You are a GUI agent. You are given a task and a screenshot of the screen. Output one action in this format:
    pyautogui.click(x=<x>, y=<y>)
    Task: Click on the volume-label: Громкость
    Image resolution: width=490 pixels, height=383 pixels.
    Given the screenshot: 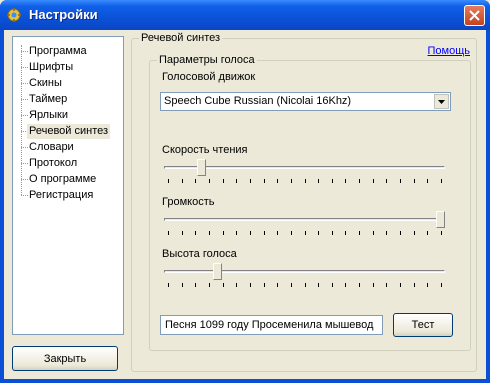 What is the action you would take?
    pyautogui.click(x=188, y=202)
    